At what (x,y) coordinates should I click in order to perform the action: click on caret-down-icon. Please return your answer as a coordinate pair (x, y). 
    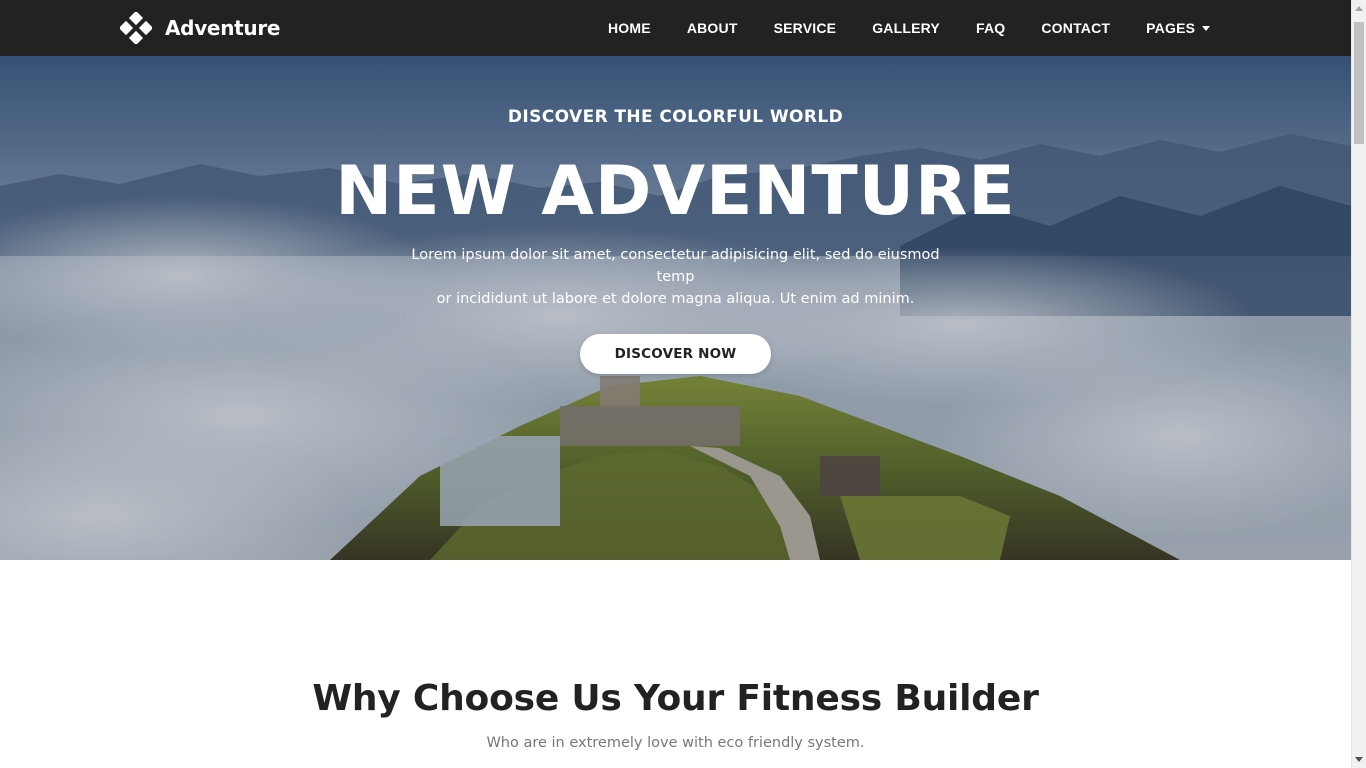
    Looking at the image, I should click on (1206, 28).